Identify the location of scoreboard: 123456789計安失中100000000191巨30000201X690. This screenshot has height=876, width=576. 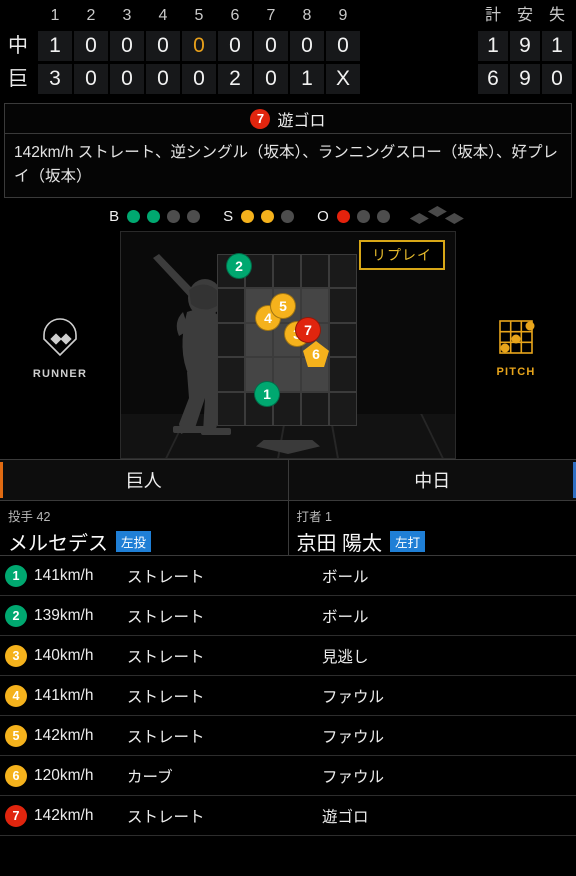
(288, 50).